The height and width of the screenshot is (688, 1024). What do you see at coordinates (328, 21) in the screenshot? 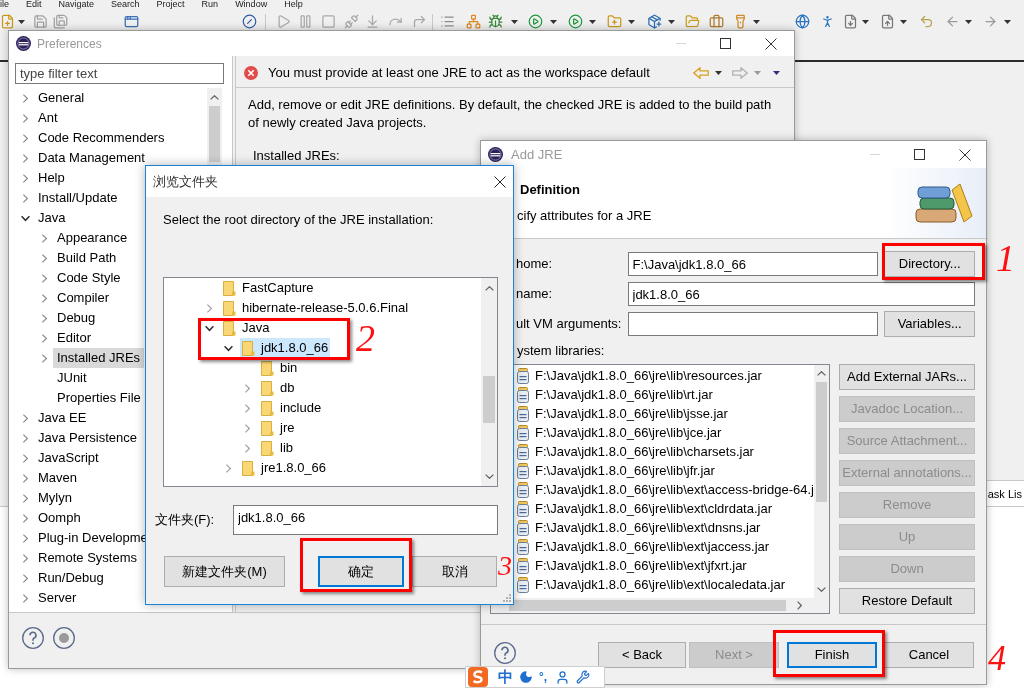
I see `stop-icon` at bounding box center [328, 21].